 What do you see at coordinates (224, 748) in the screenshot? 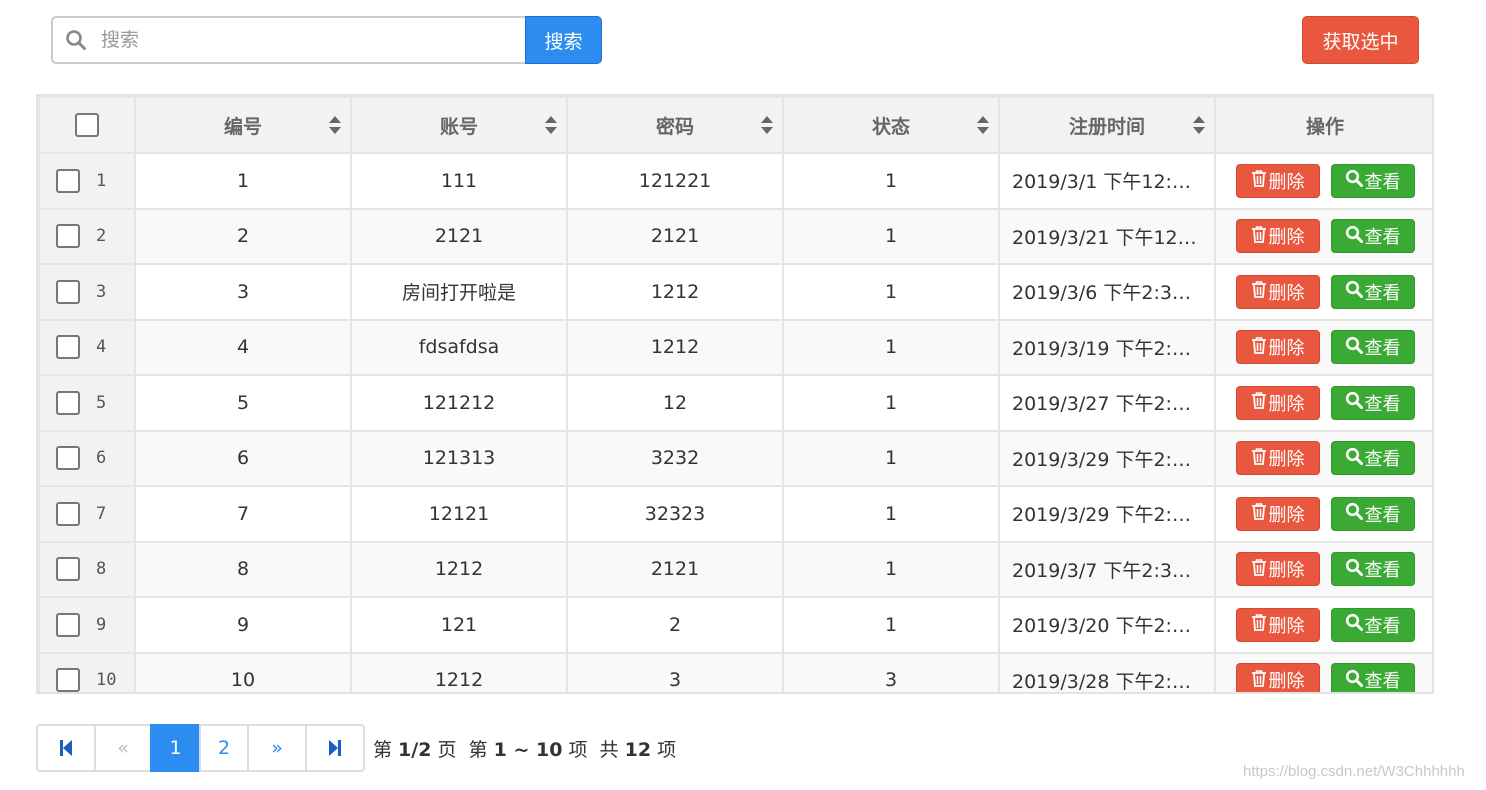
I see `page-2-button: 2` at bounding box center [224, 748].